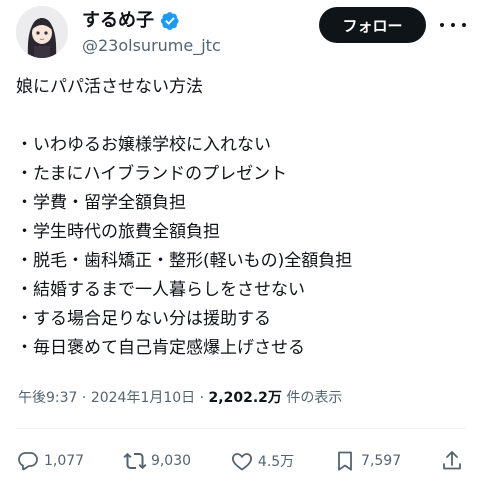 The height and width of the screenshot is (494, 480). Describe the element at coordinates (453, 25) in the screenshot. I see `more-options-icon` at that location.